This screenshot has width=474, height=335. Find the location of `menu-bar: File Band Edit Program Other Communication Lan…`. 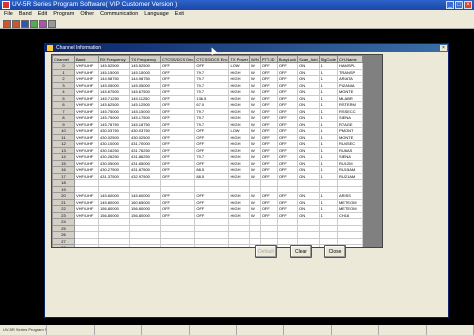

menu-bar: File Band Edit Program Other Communication Lan… is located at coordinates (237, 14).